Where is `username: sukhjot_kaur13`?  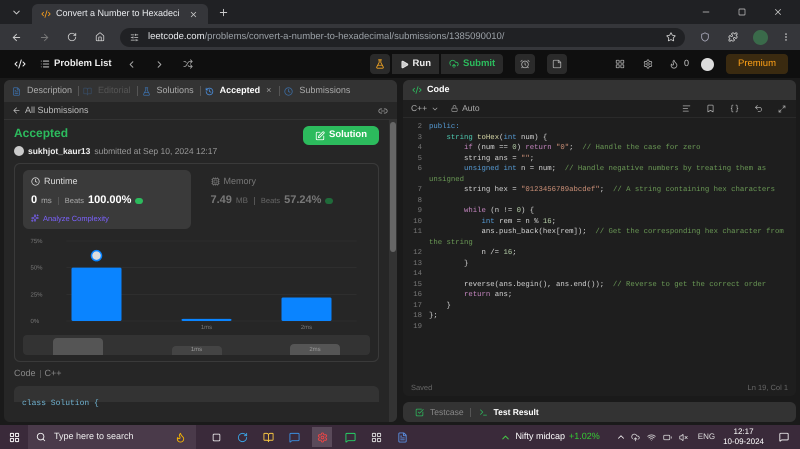
username: sukhjot_kaur13 is located at coordinates (59, 151).